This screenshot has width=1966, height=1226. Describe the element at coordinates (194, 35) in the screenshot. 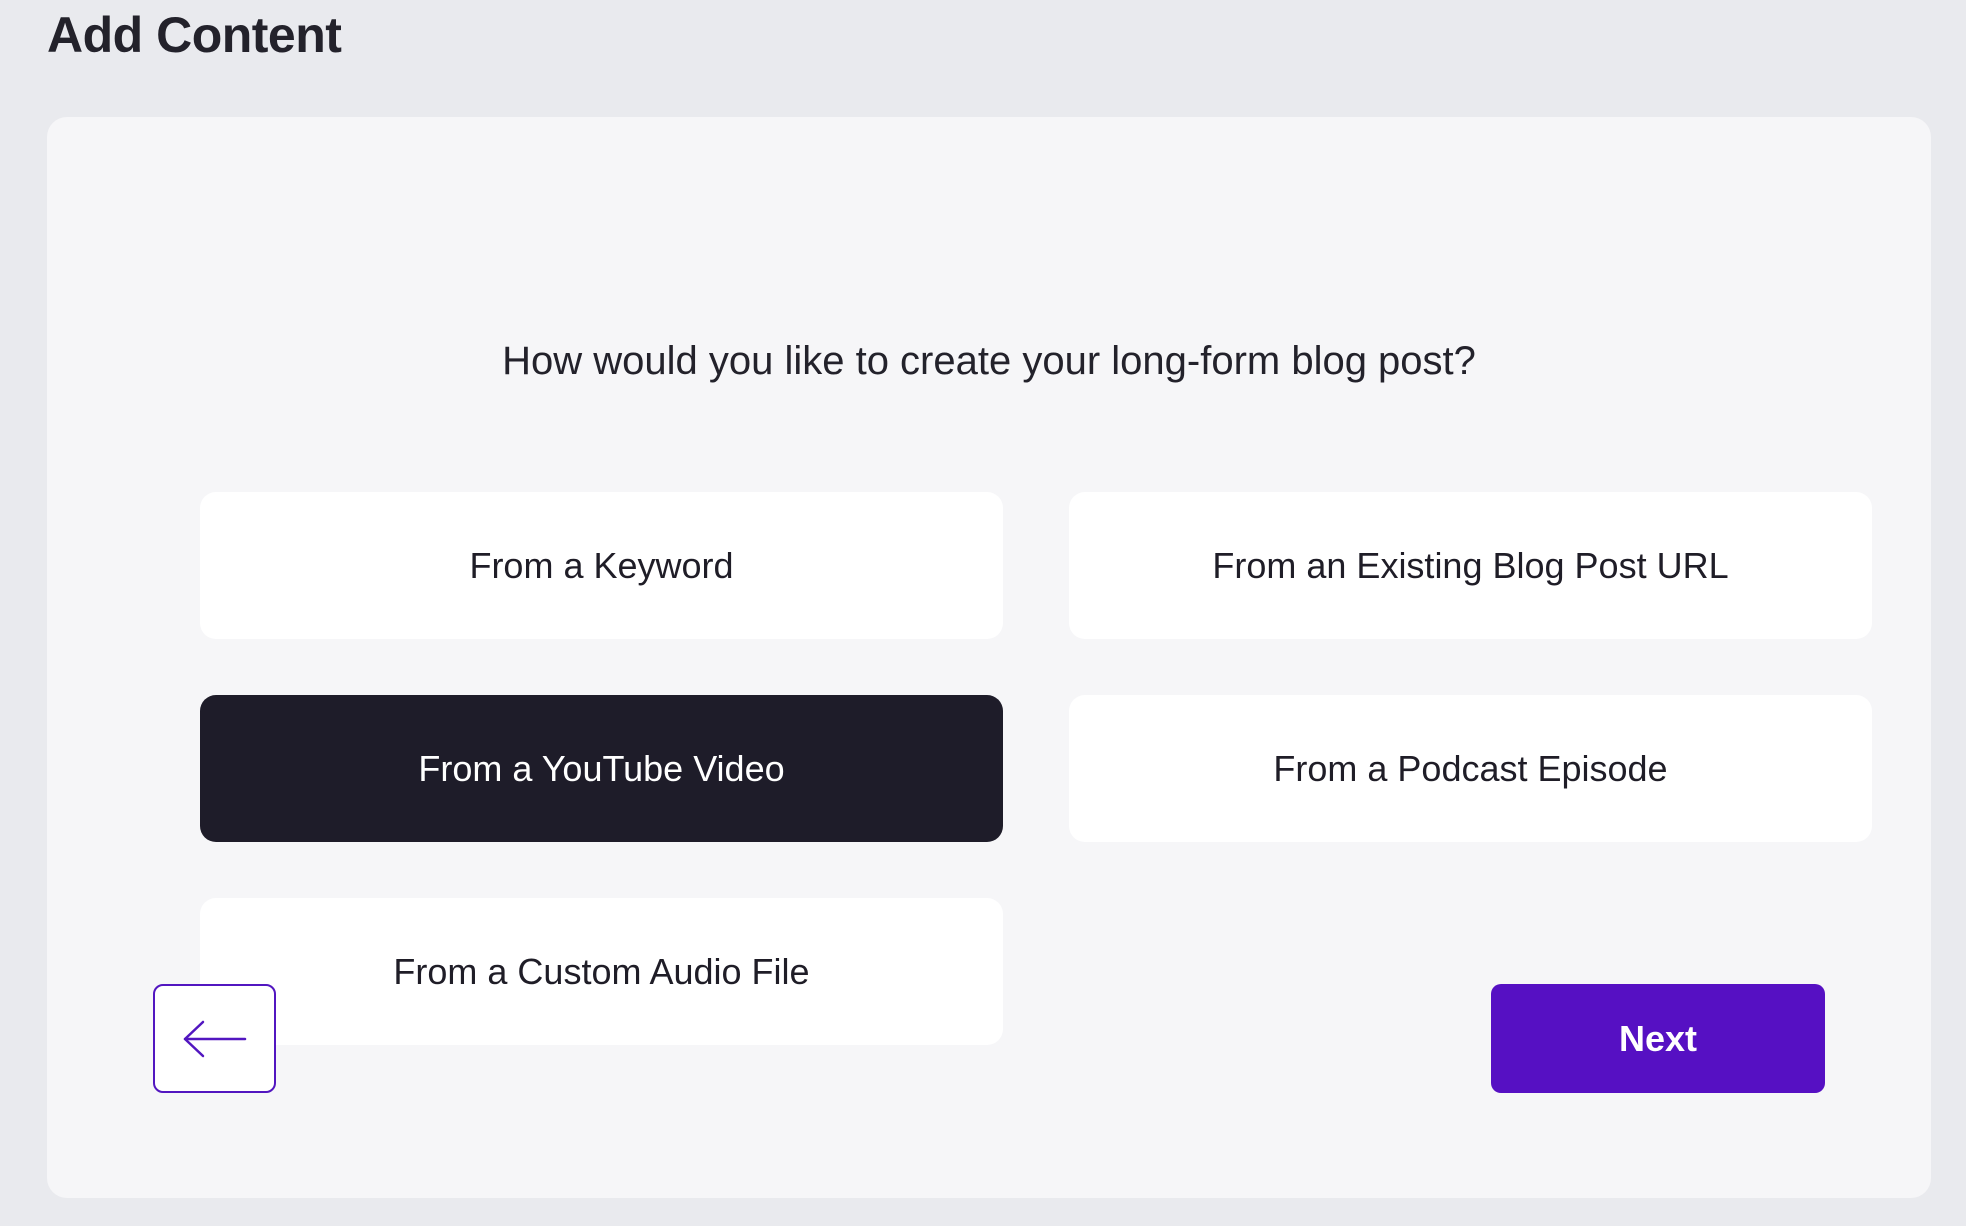

I see `page-title: Add Content` at that location.